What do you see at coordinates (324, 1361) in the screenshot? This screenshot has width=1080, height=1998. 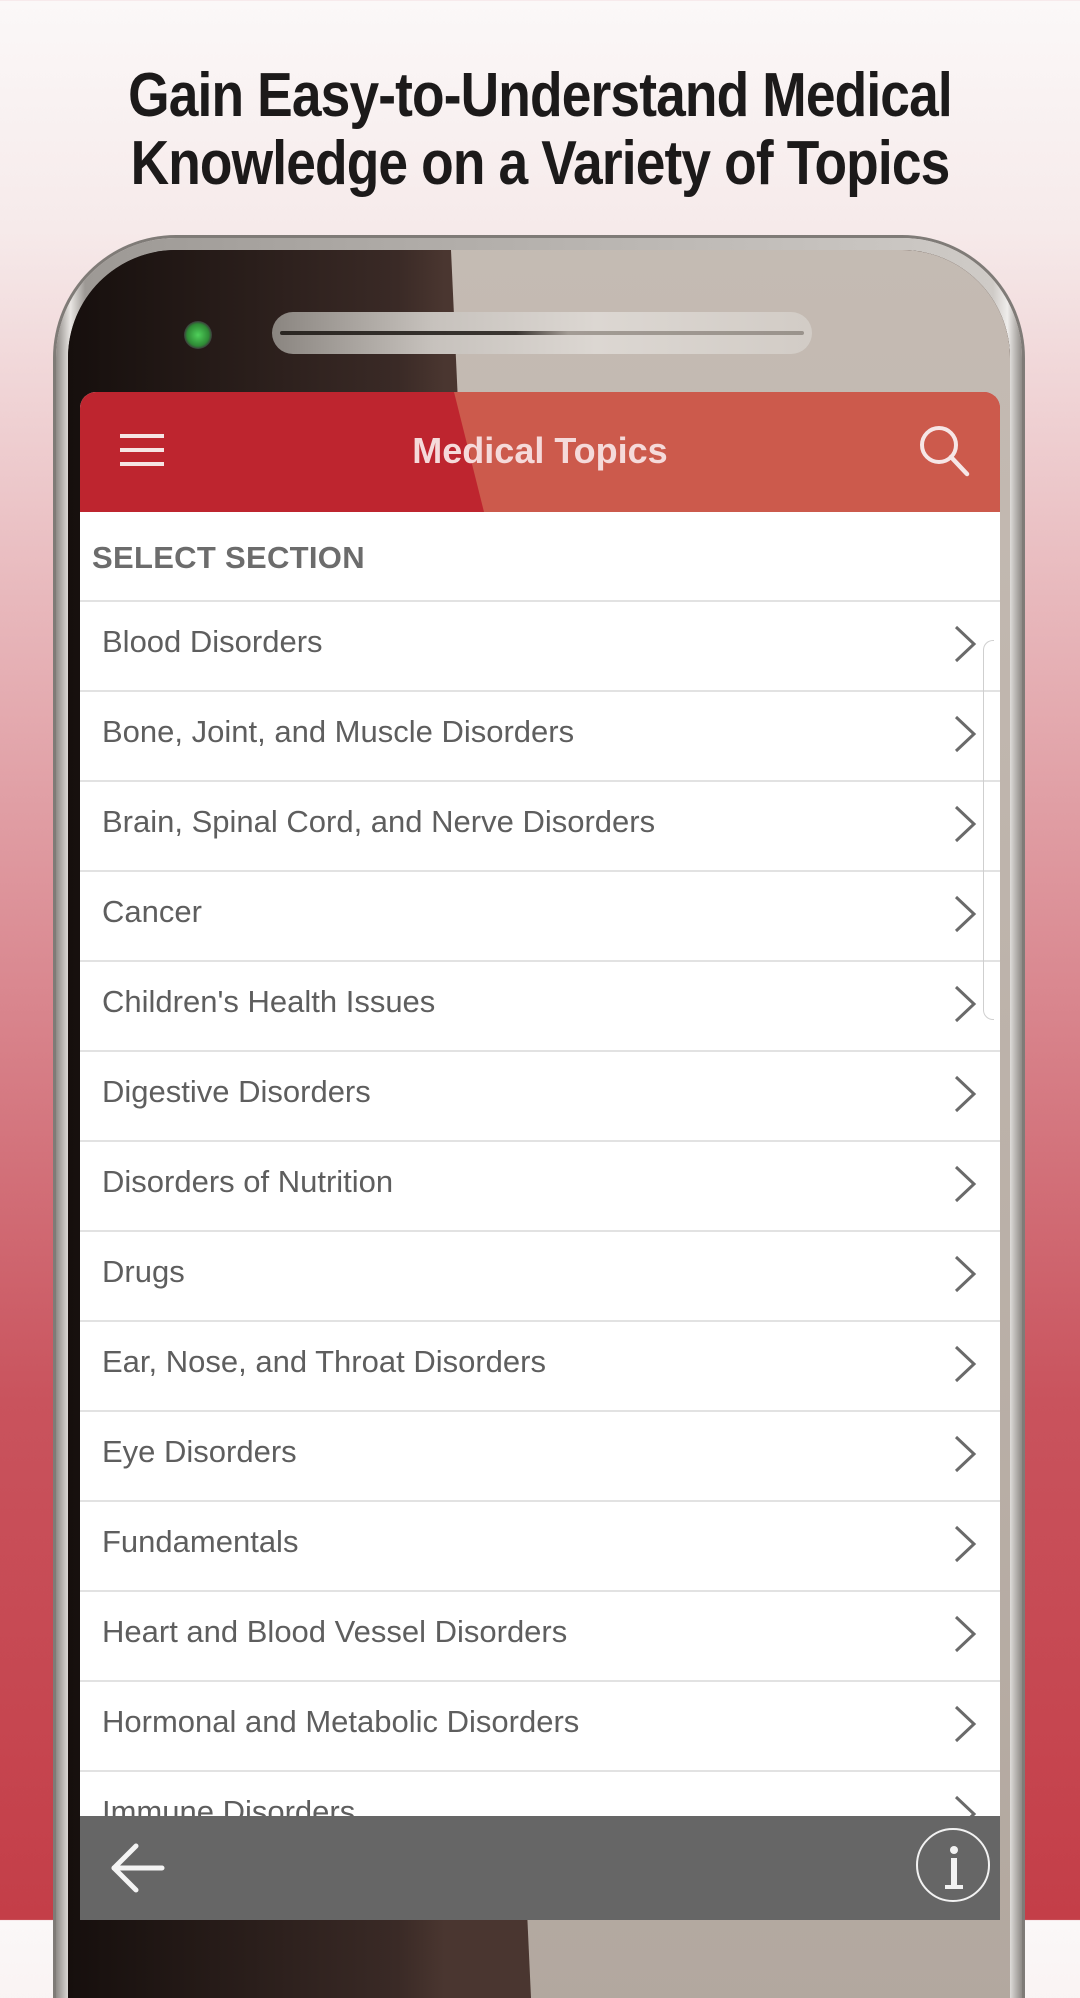 I see `topic-label: Ear, Nose, and Throat Disorders` at bounding box center [324, 1361].